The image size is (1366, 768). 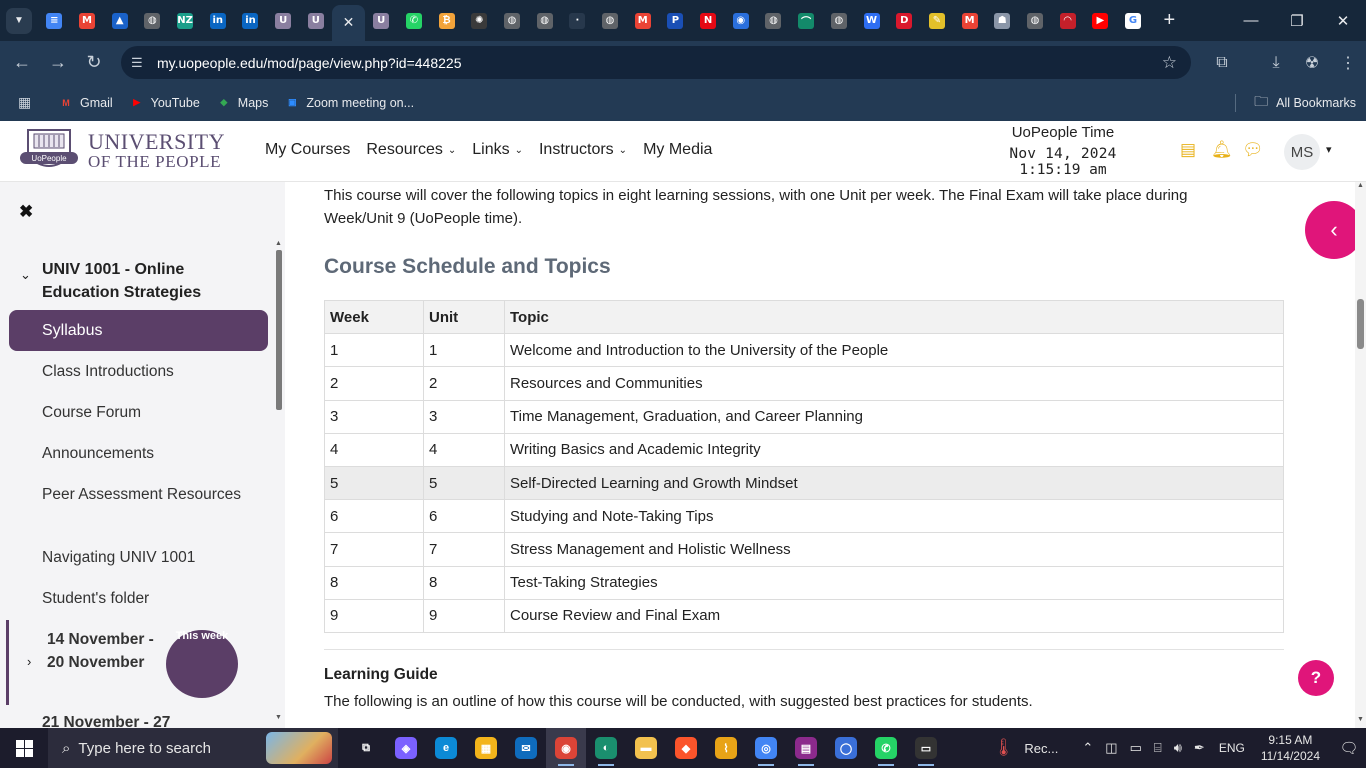 What do you see at coordinates (1133, 20) in the screenshot?
I see `browser-tab: G` at bounding box center [1133, 20].